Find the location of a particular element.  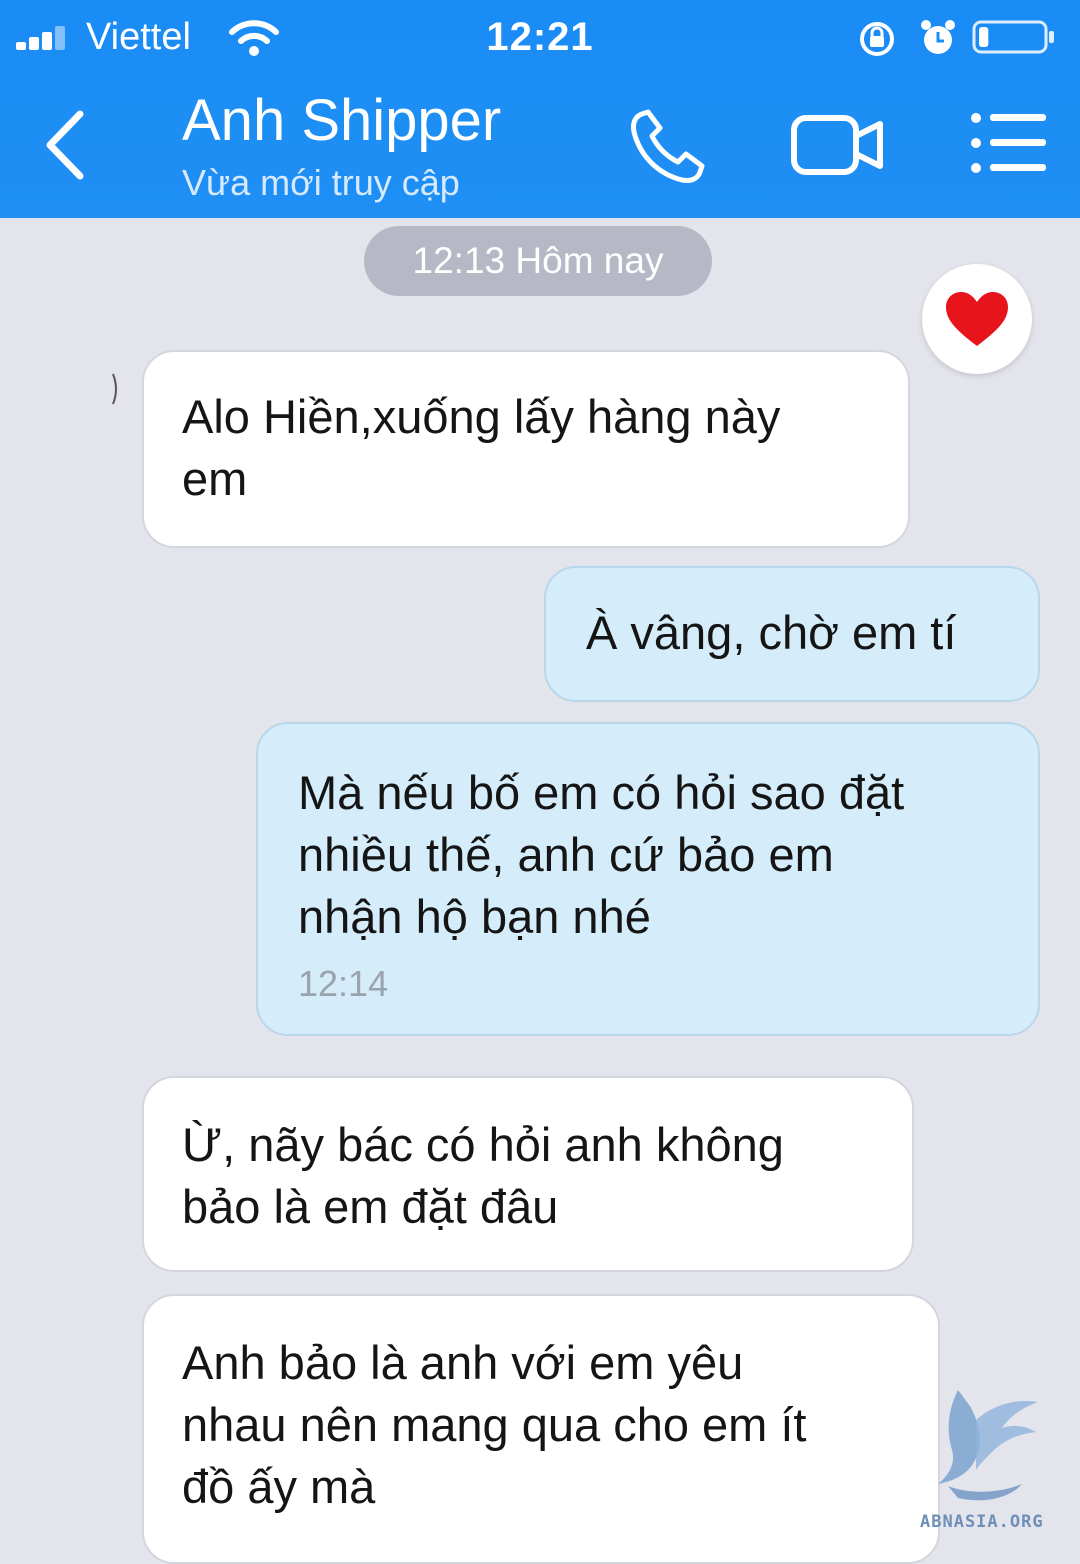

back-chevron-icon is located at coordinates (68, 145).